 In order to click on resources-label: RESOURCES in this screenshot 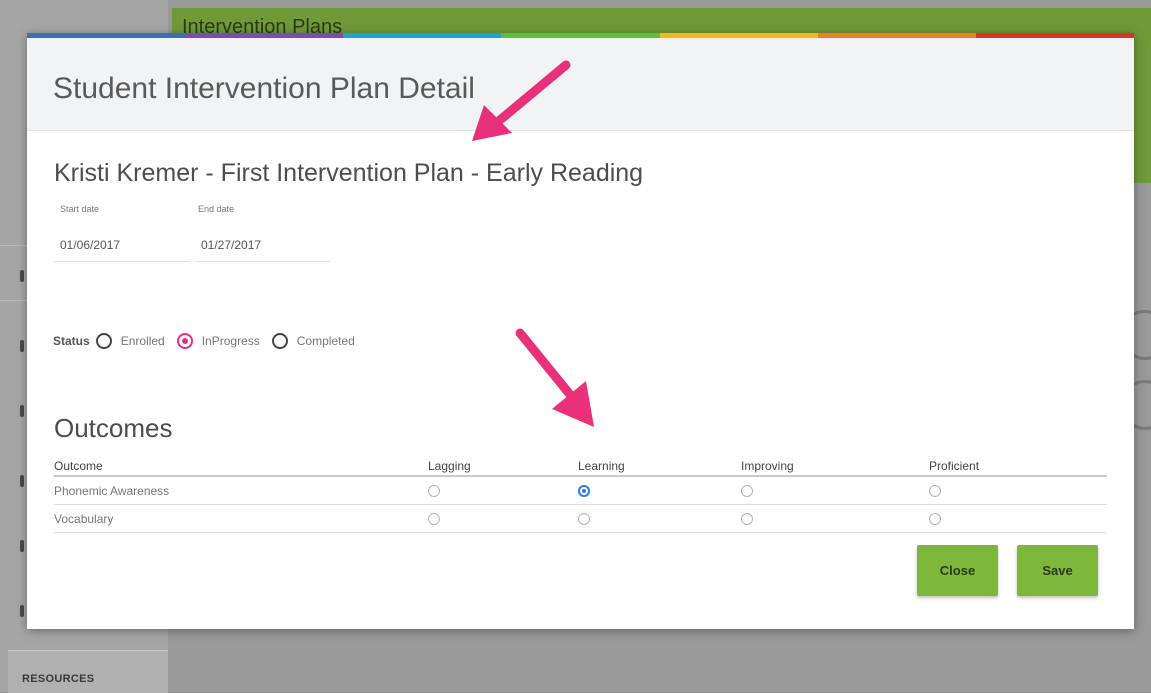, I will do `click(58, 679)`.